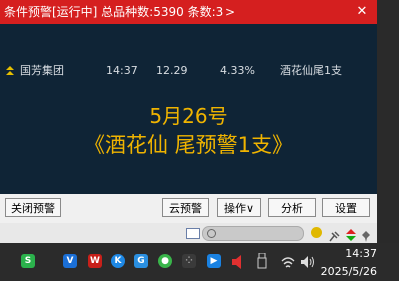 This screenshot has width=399, height=281. What do you see at coordinates (362, 11) in the screenshot?
I see `close-icon: ✕` at bounding box center [362, 11].